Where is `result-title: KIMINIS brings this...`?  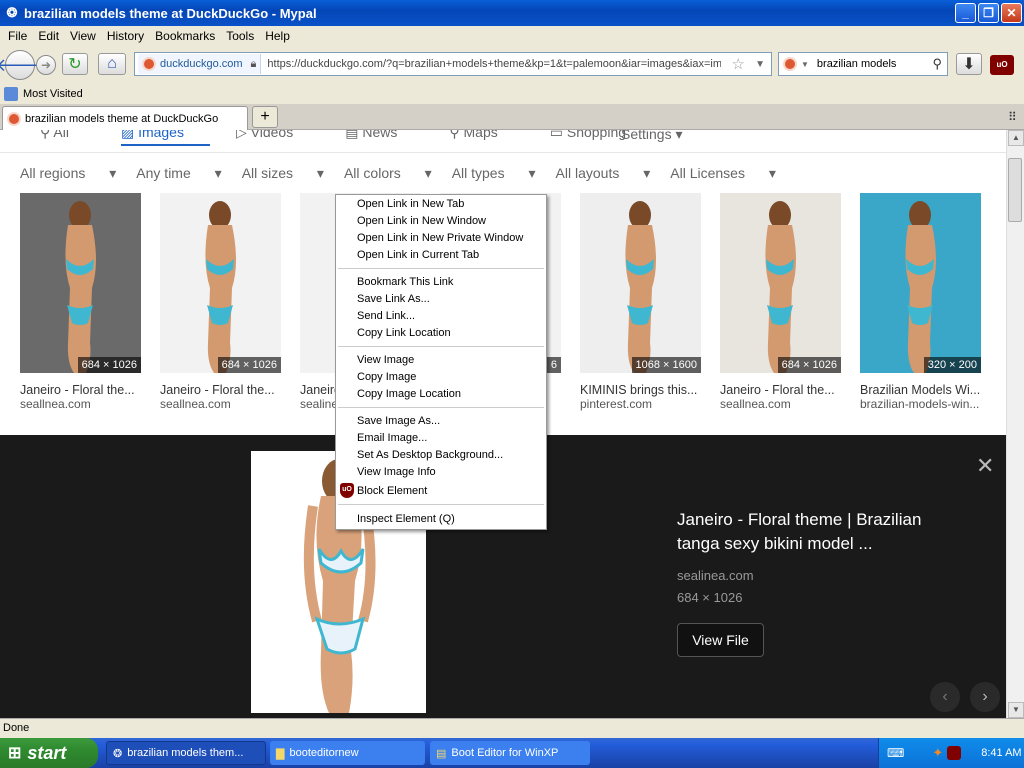 result-title: KIMINIS brings this... is located at coordinates (640, 390).